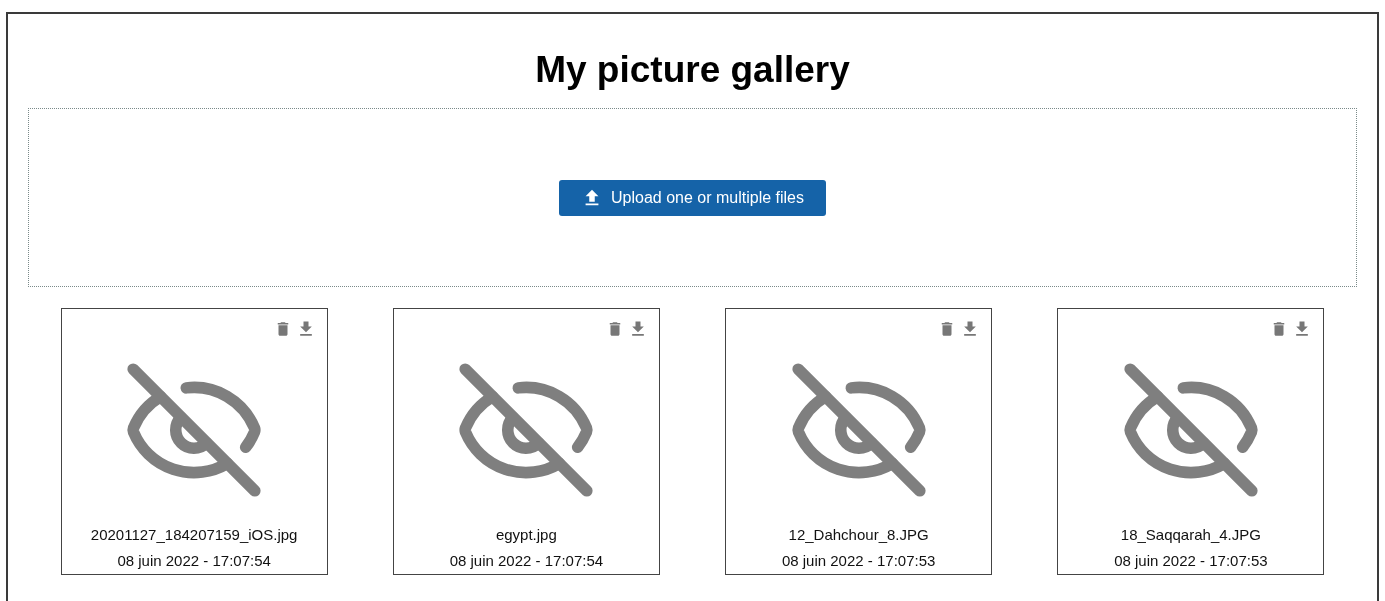 This screenshot has height=601, width=1385. Describe the element at coordinates (692, 70) in the screenshot. I see `page-title: My picture gallery` at that location.